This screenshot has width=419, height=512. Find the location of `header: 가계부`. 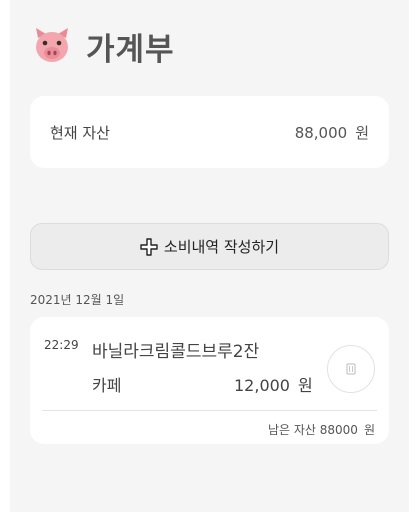

header: 가계부 is located at coordinates (103, 46).